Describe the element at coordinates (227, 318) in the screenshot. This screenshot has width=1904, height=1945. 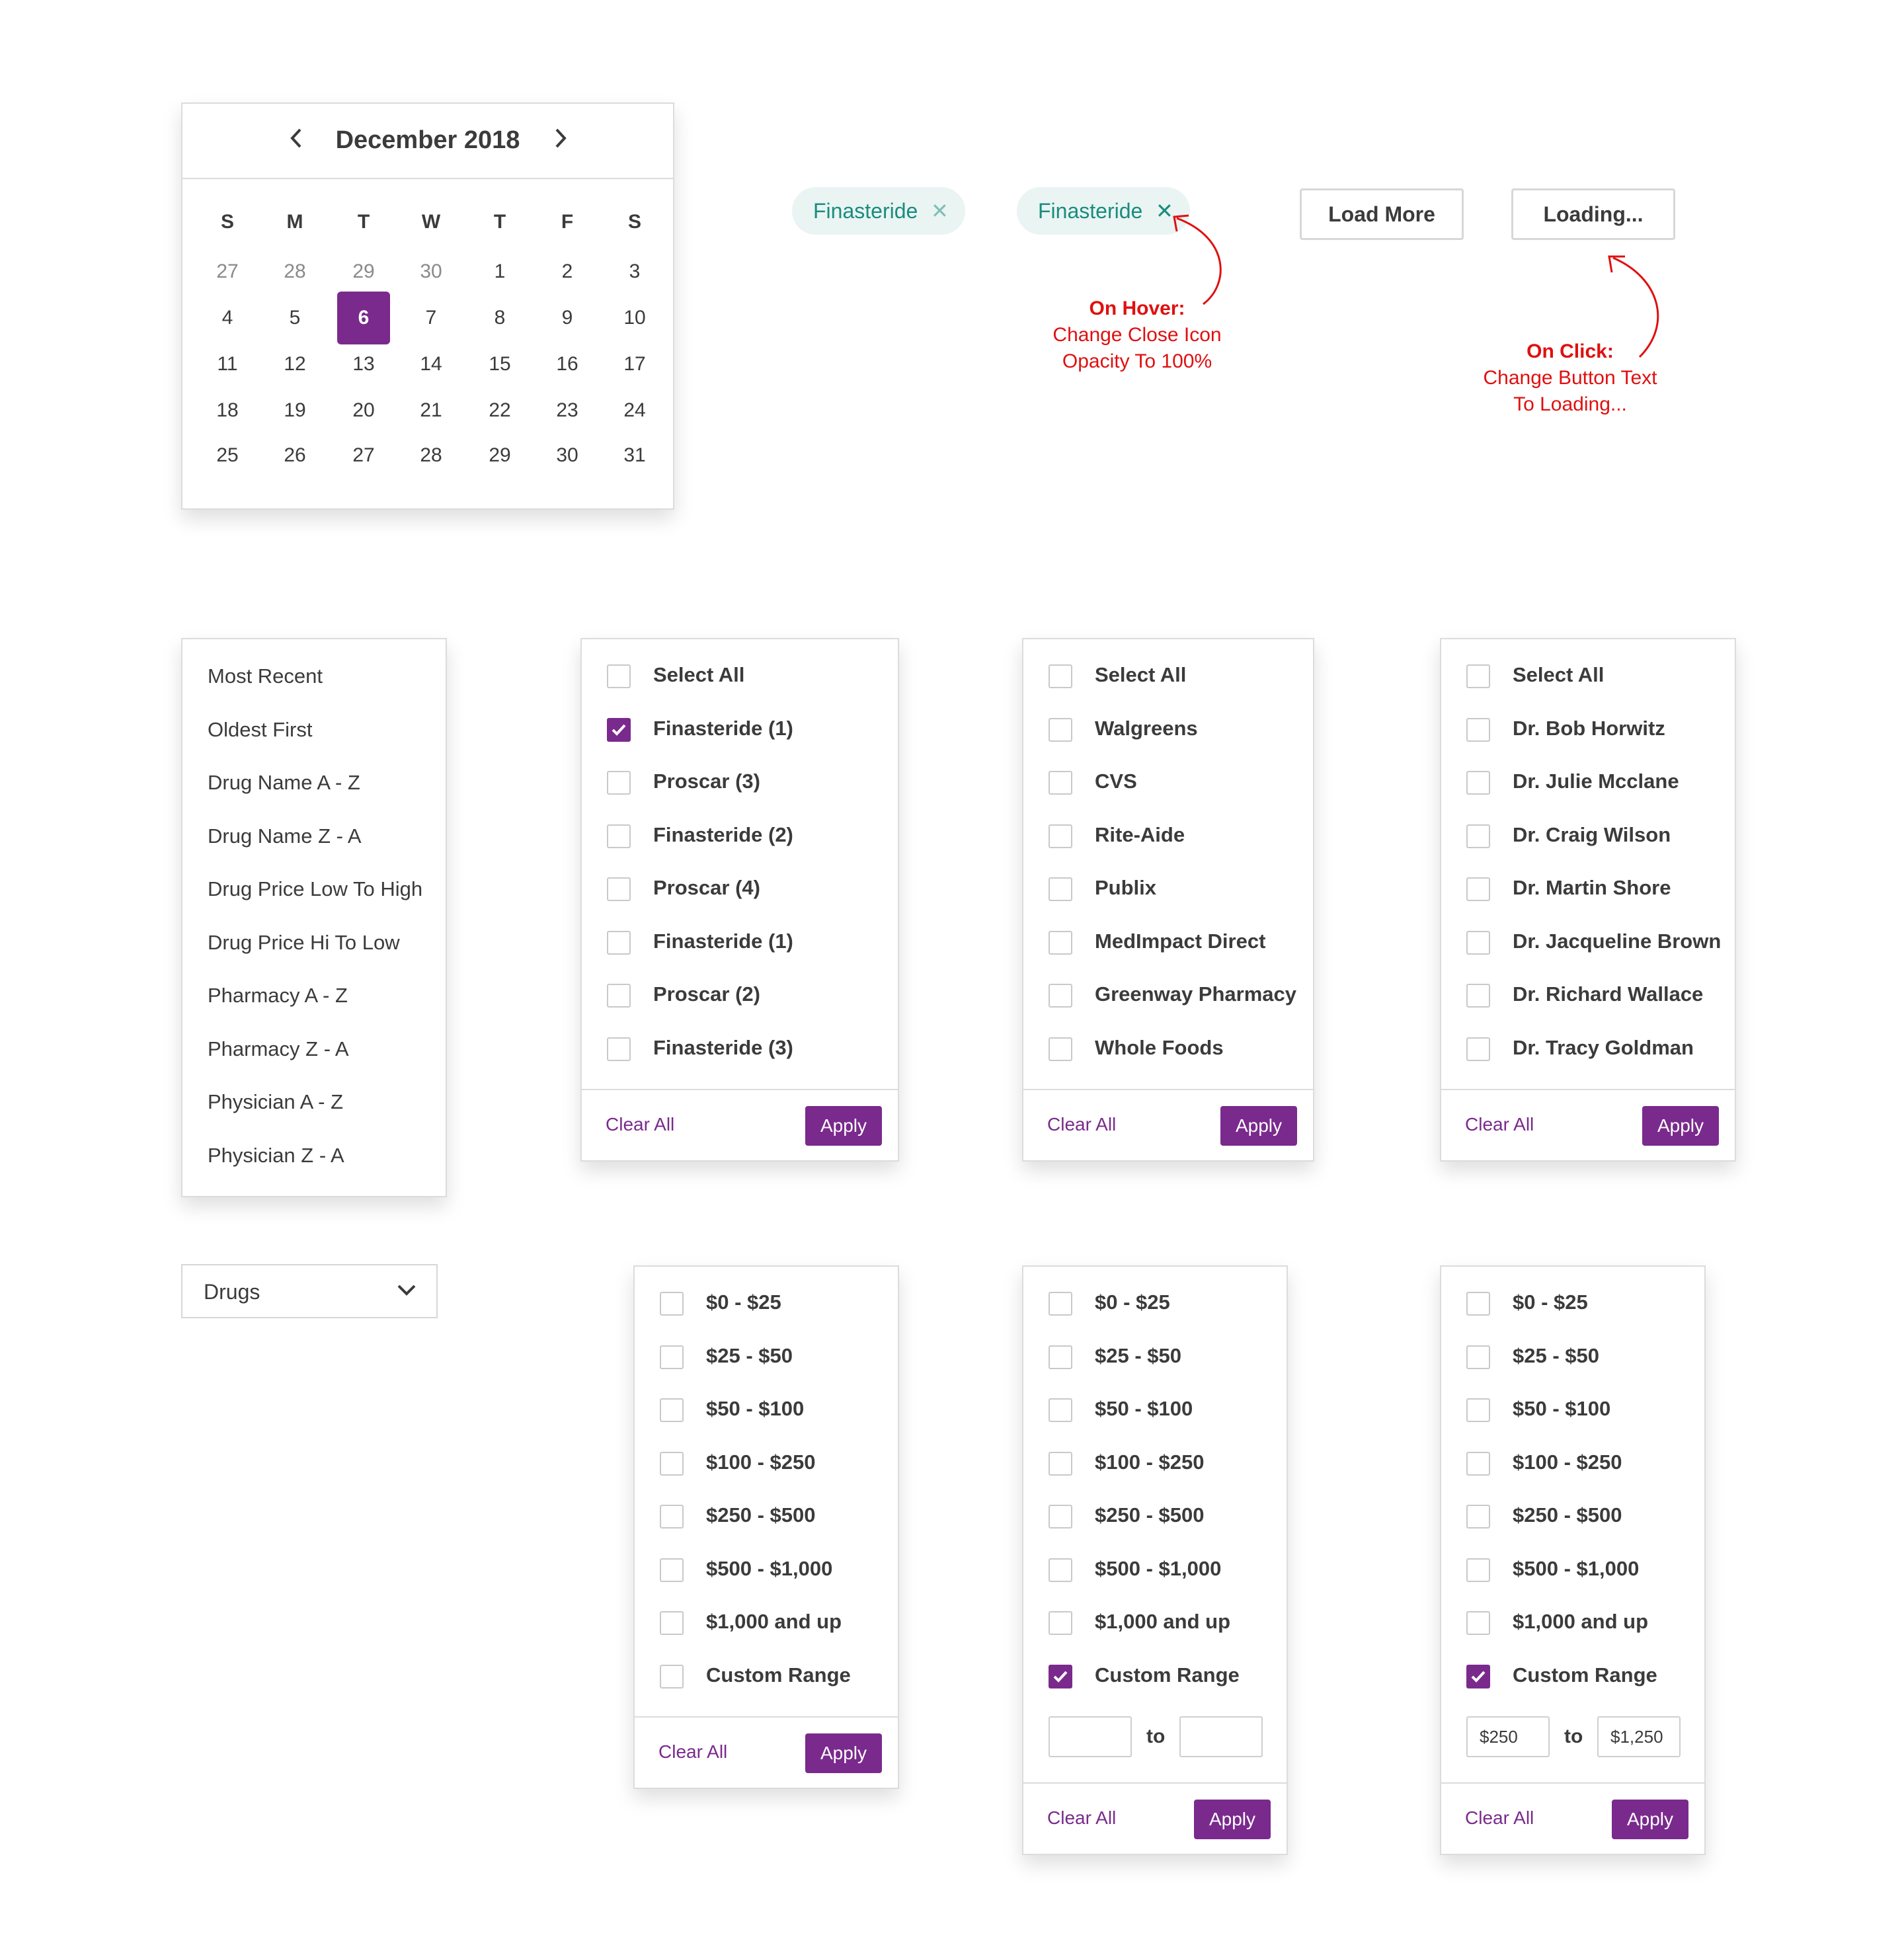
I see `calendar-day: 4` at that location.